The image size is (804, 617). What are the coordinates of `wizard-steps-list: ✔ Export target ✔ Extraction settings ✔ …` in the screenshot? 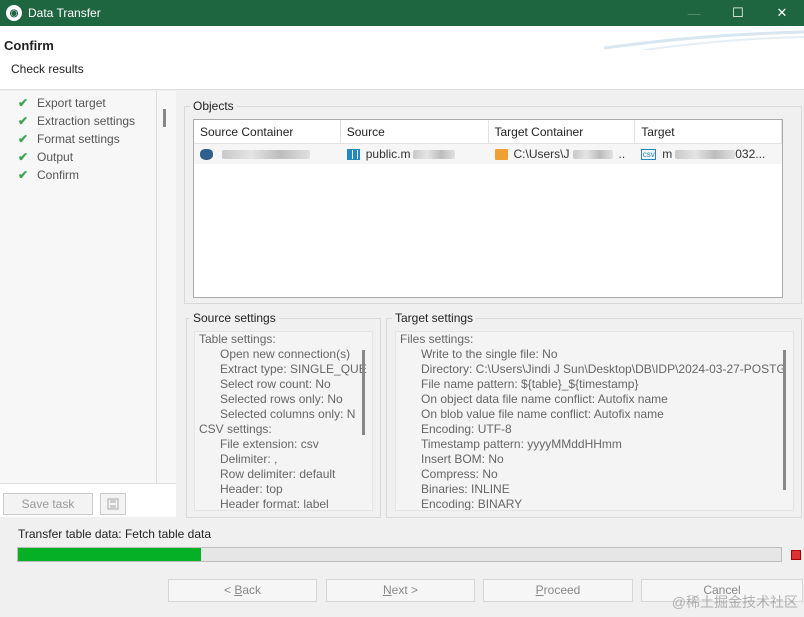 It's located at (78, 287).